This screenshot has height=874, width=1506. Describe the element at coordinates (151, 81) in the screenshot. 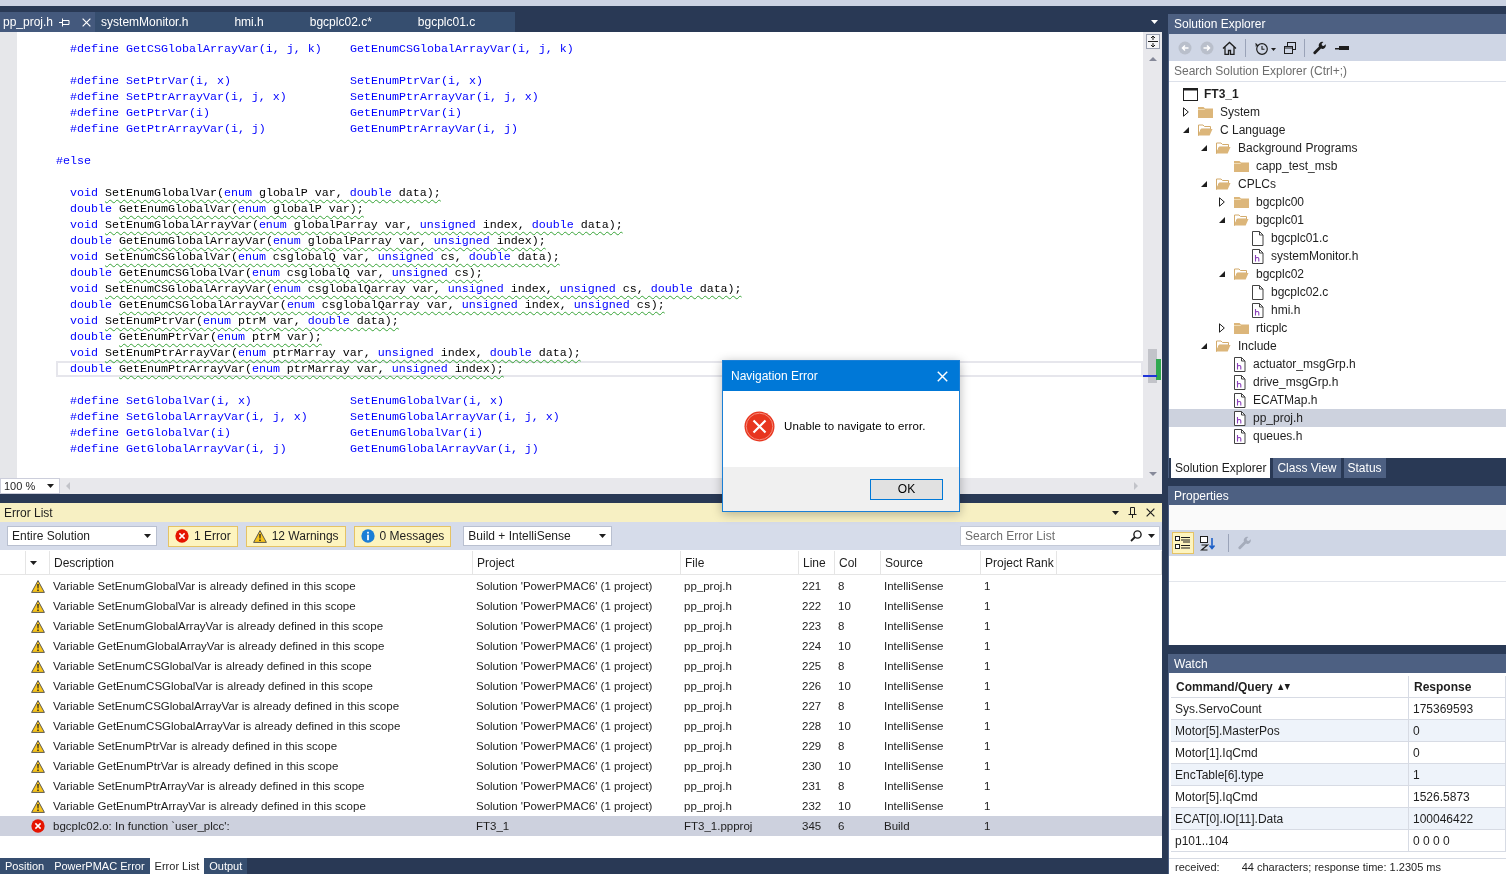

I see `macro-definition: #define SetPtrVar(i, x)` at that location.